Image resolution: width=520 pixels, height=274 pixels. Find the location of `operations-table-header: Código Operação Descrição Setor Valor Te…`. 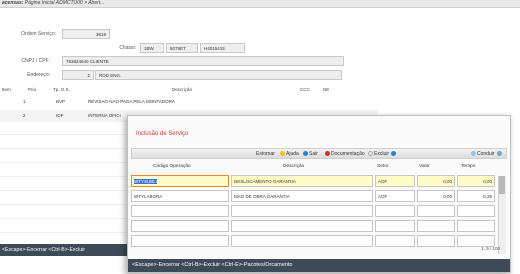

operations-table-header: Código Operação Descrição Setor Valor Te… is located at coordinates (319, 168).